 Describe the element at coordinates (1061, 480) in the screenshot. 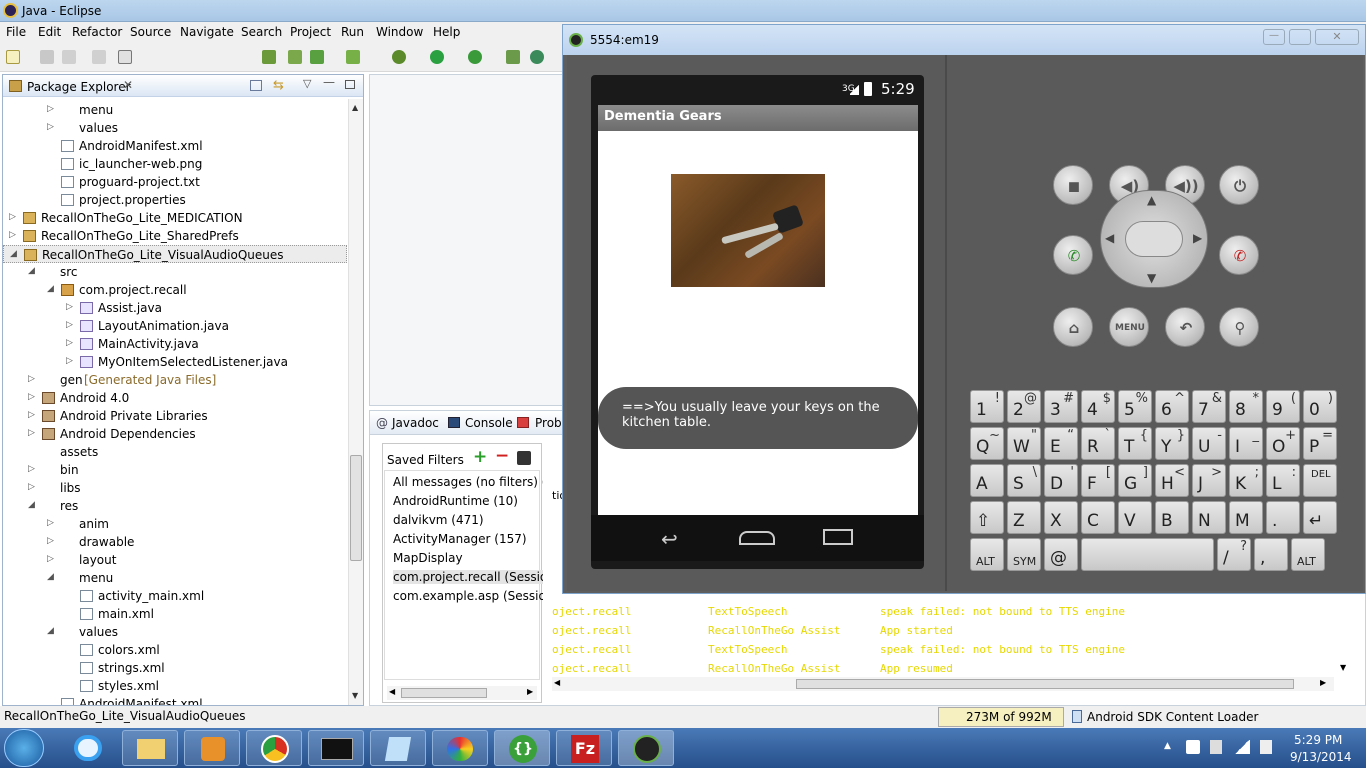

I see `key-d: D '` at that location.